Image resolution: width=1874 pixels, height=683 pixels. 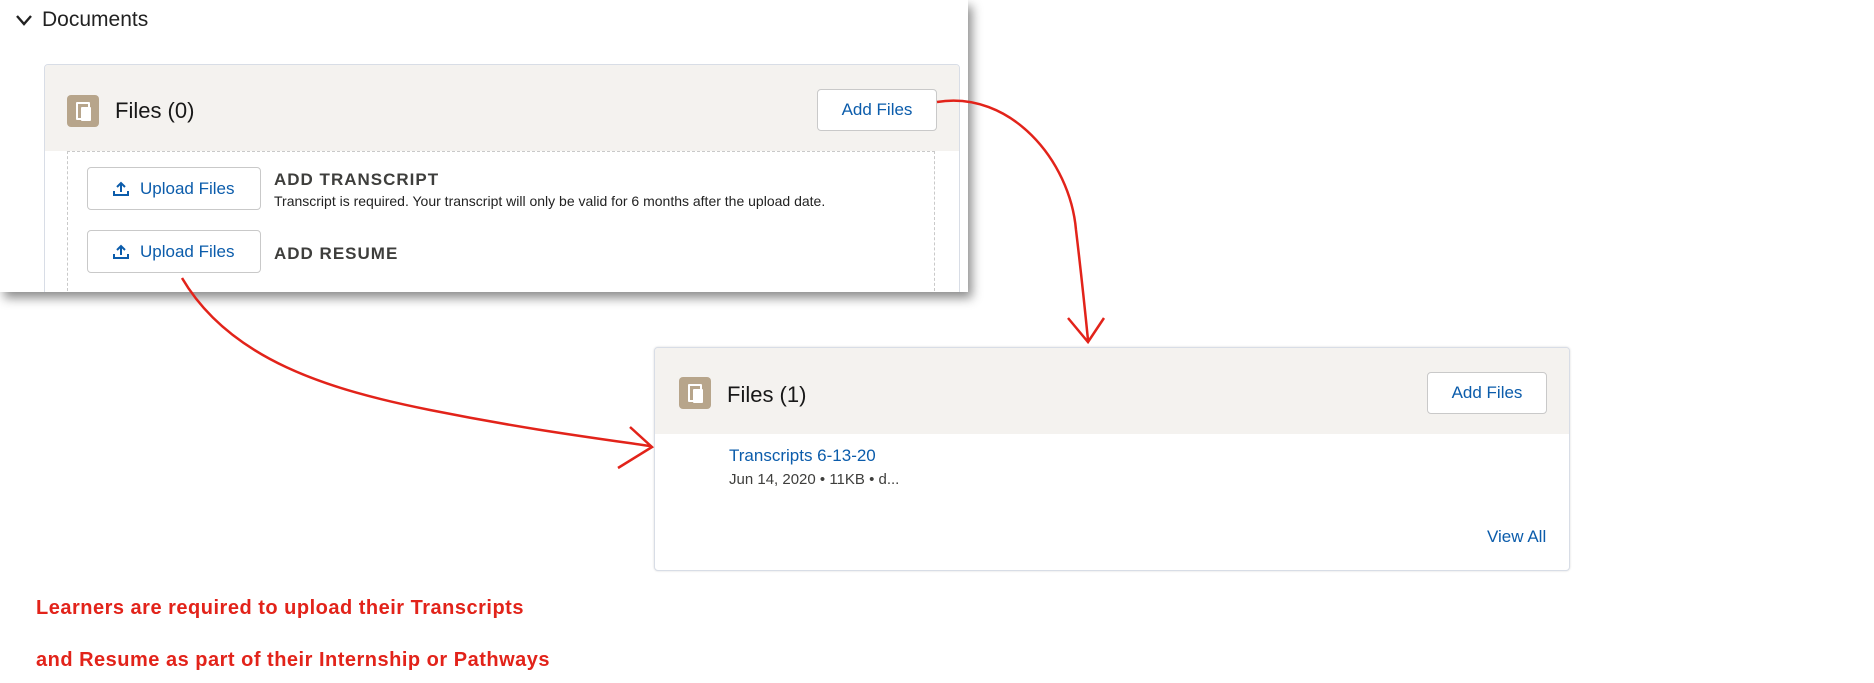 I want to click on arrow-head-right, so click(x=636, y=448).